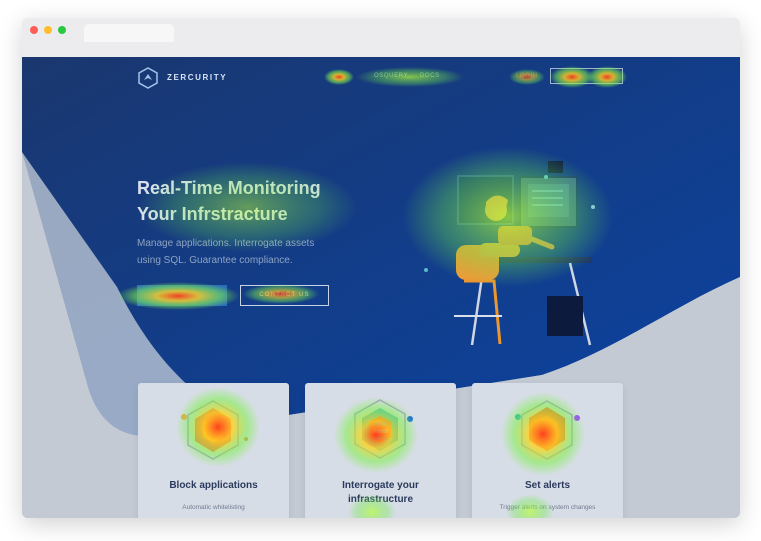 This screenshot has height=541, width=761. What do you see at coordinates (509, 253) in the screenshot?
I see `monitoring-illustration` at bounding box center [509, 253].